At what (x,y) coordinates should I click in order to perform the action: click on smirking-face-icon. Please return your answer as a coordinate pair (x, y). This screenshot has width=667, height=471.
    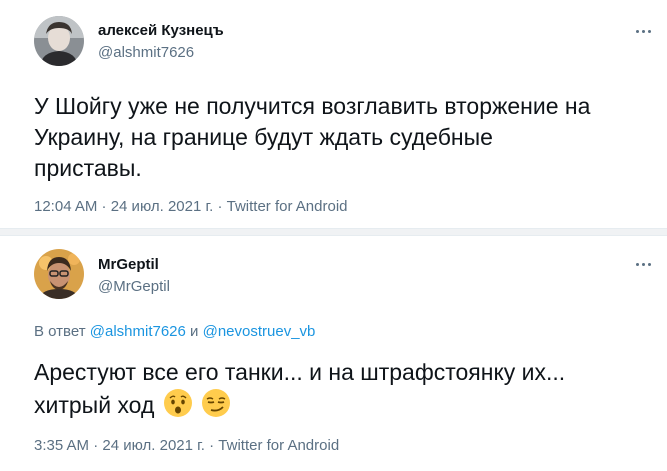
    Looking at the image, I should click on (216, 403).